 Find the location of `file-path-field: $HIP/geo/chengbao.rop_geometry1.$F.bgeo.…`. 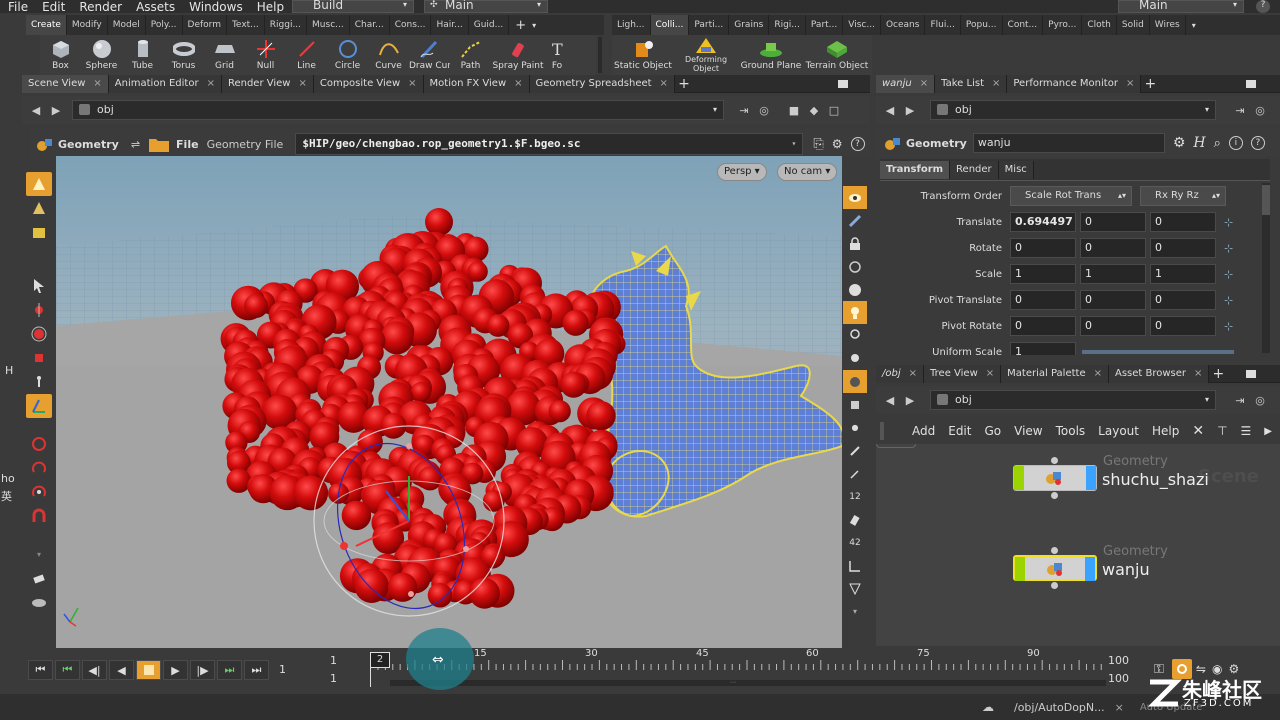

file-path-field: $HIP/geo/chengbao.rop_geometry1.$F.bgeo.… is located at coordinates (549, 144).